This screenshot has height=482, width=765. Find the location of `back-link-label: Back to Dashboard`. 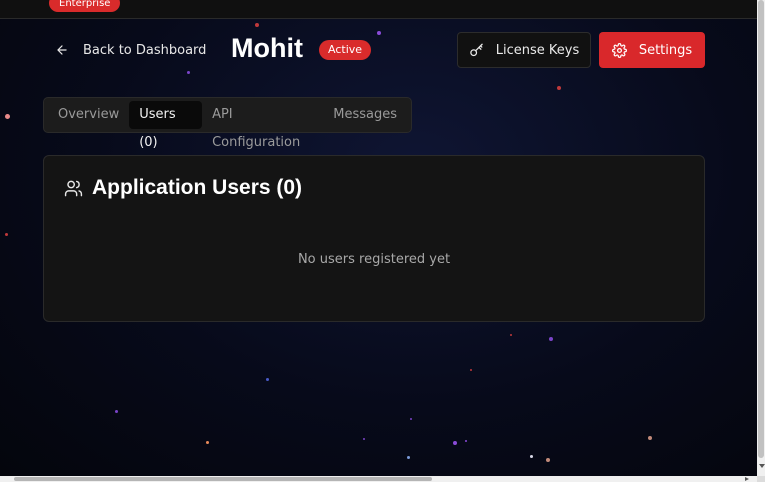

back-link-label: Back to Dashboard is located at coordinates (145, 50).